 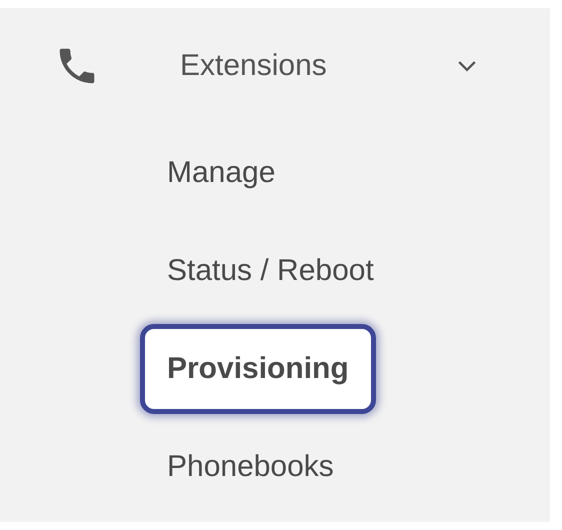 What do you see at coordinates (258, 369) in the screenshot?
I see `menu-item: Provisioning` at bounding box center [258, 369].